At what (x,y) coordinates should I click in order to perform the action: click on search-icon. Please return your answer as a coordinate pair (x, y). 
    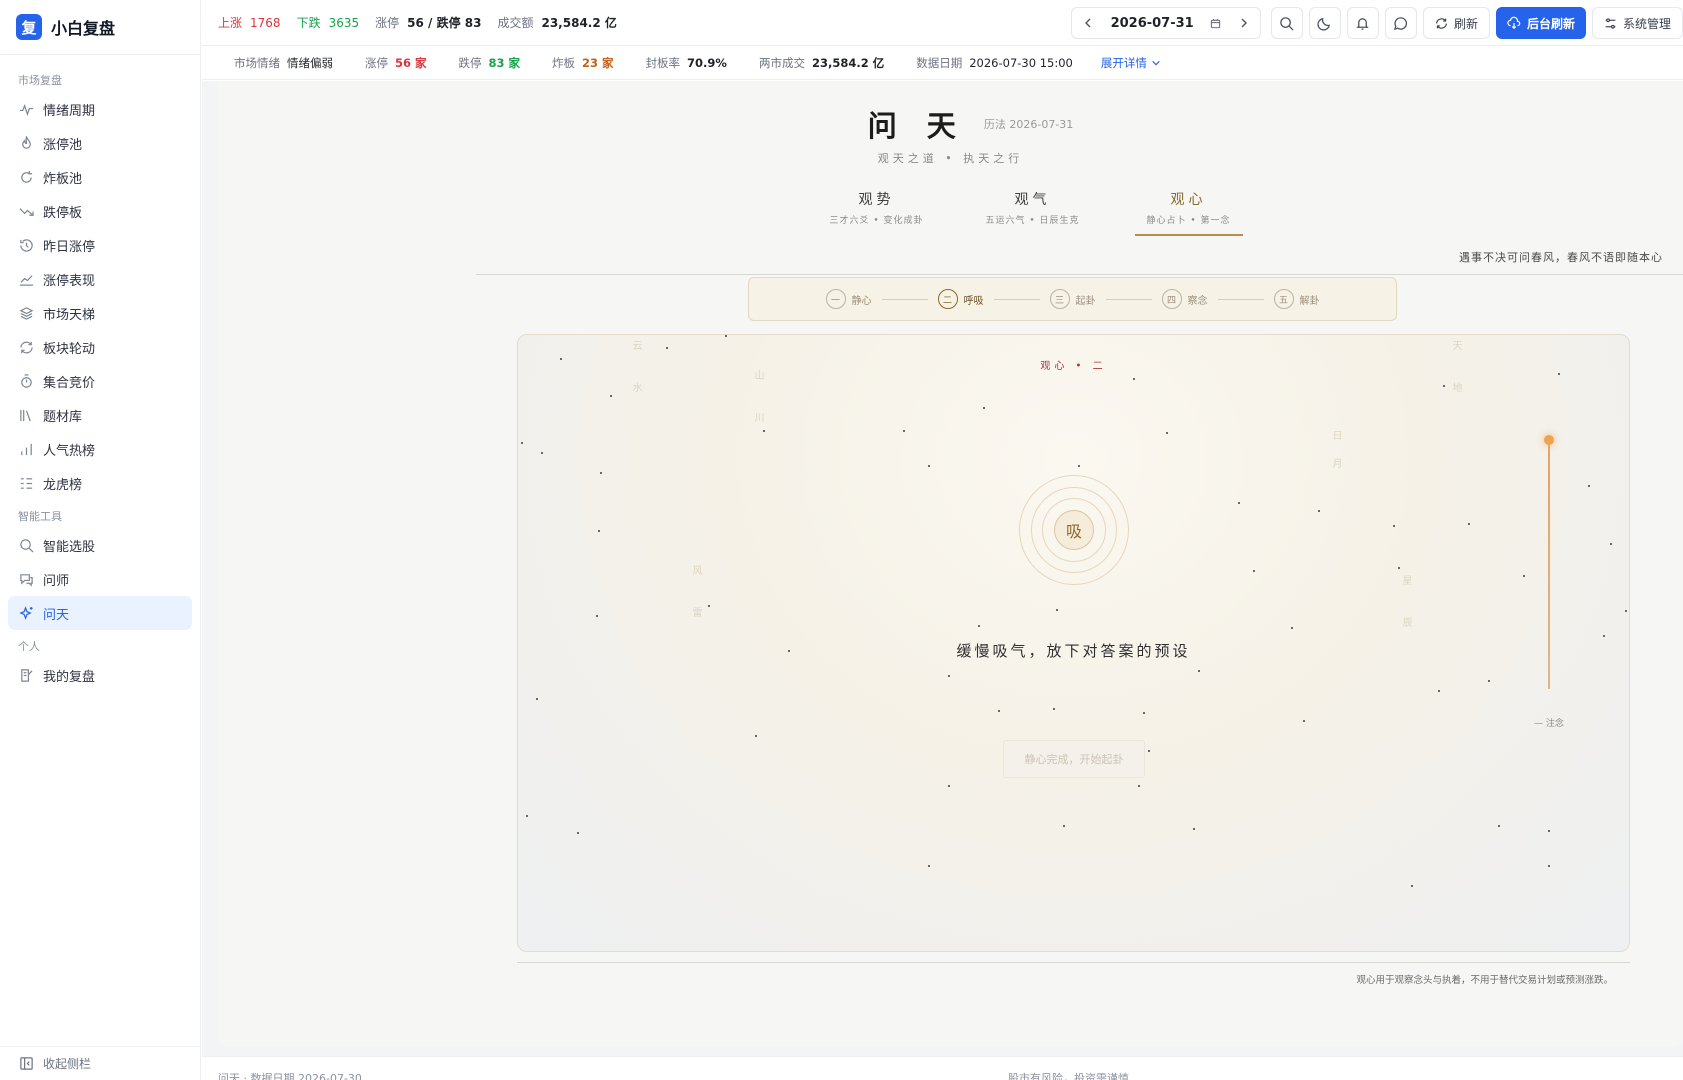
    Looking at the image, I should click on (1286, 23).